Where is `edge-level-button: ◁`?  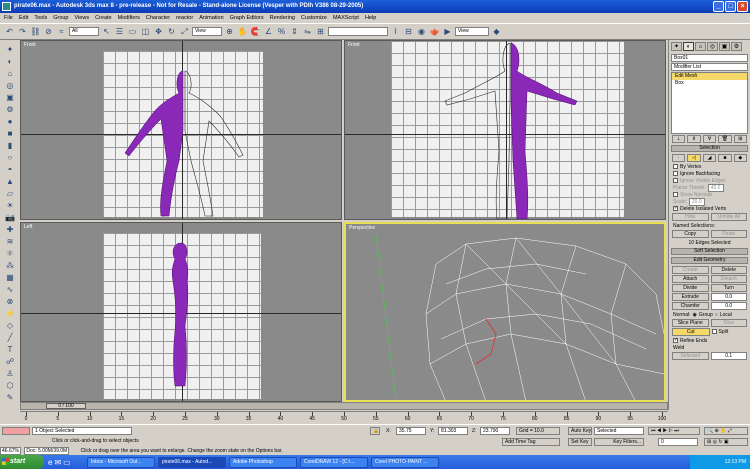
edge-level-button: ◁ is located at coordinates (694, 158).